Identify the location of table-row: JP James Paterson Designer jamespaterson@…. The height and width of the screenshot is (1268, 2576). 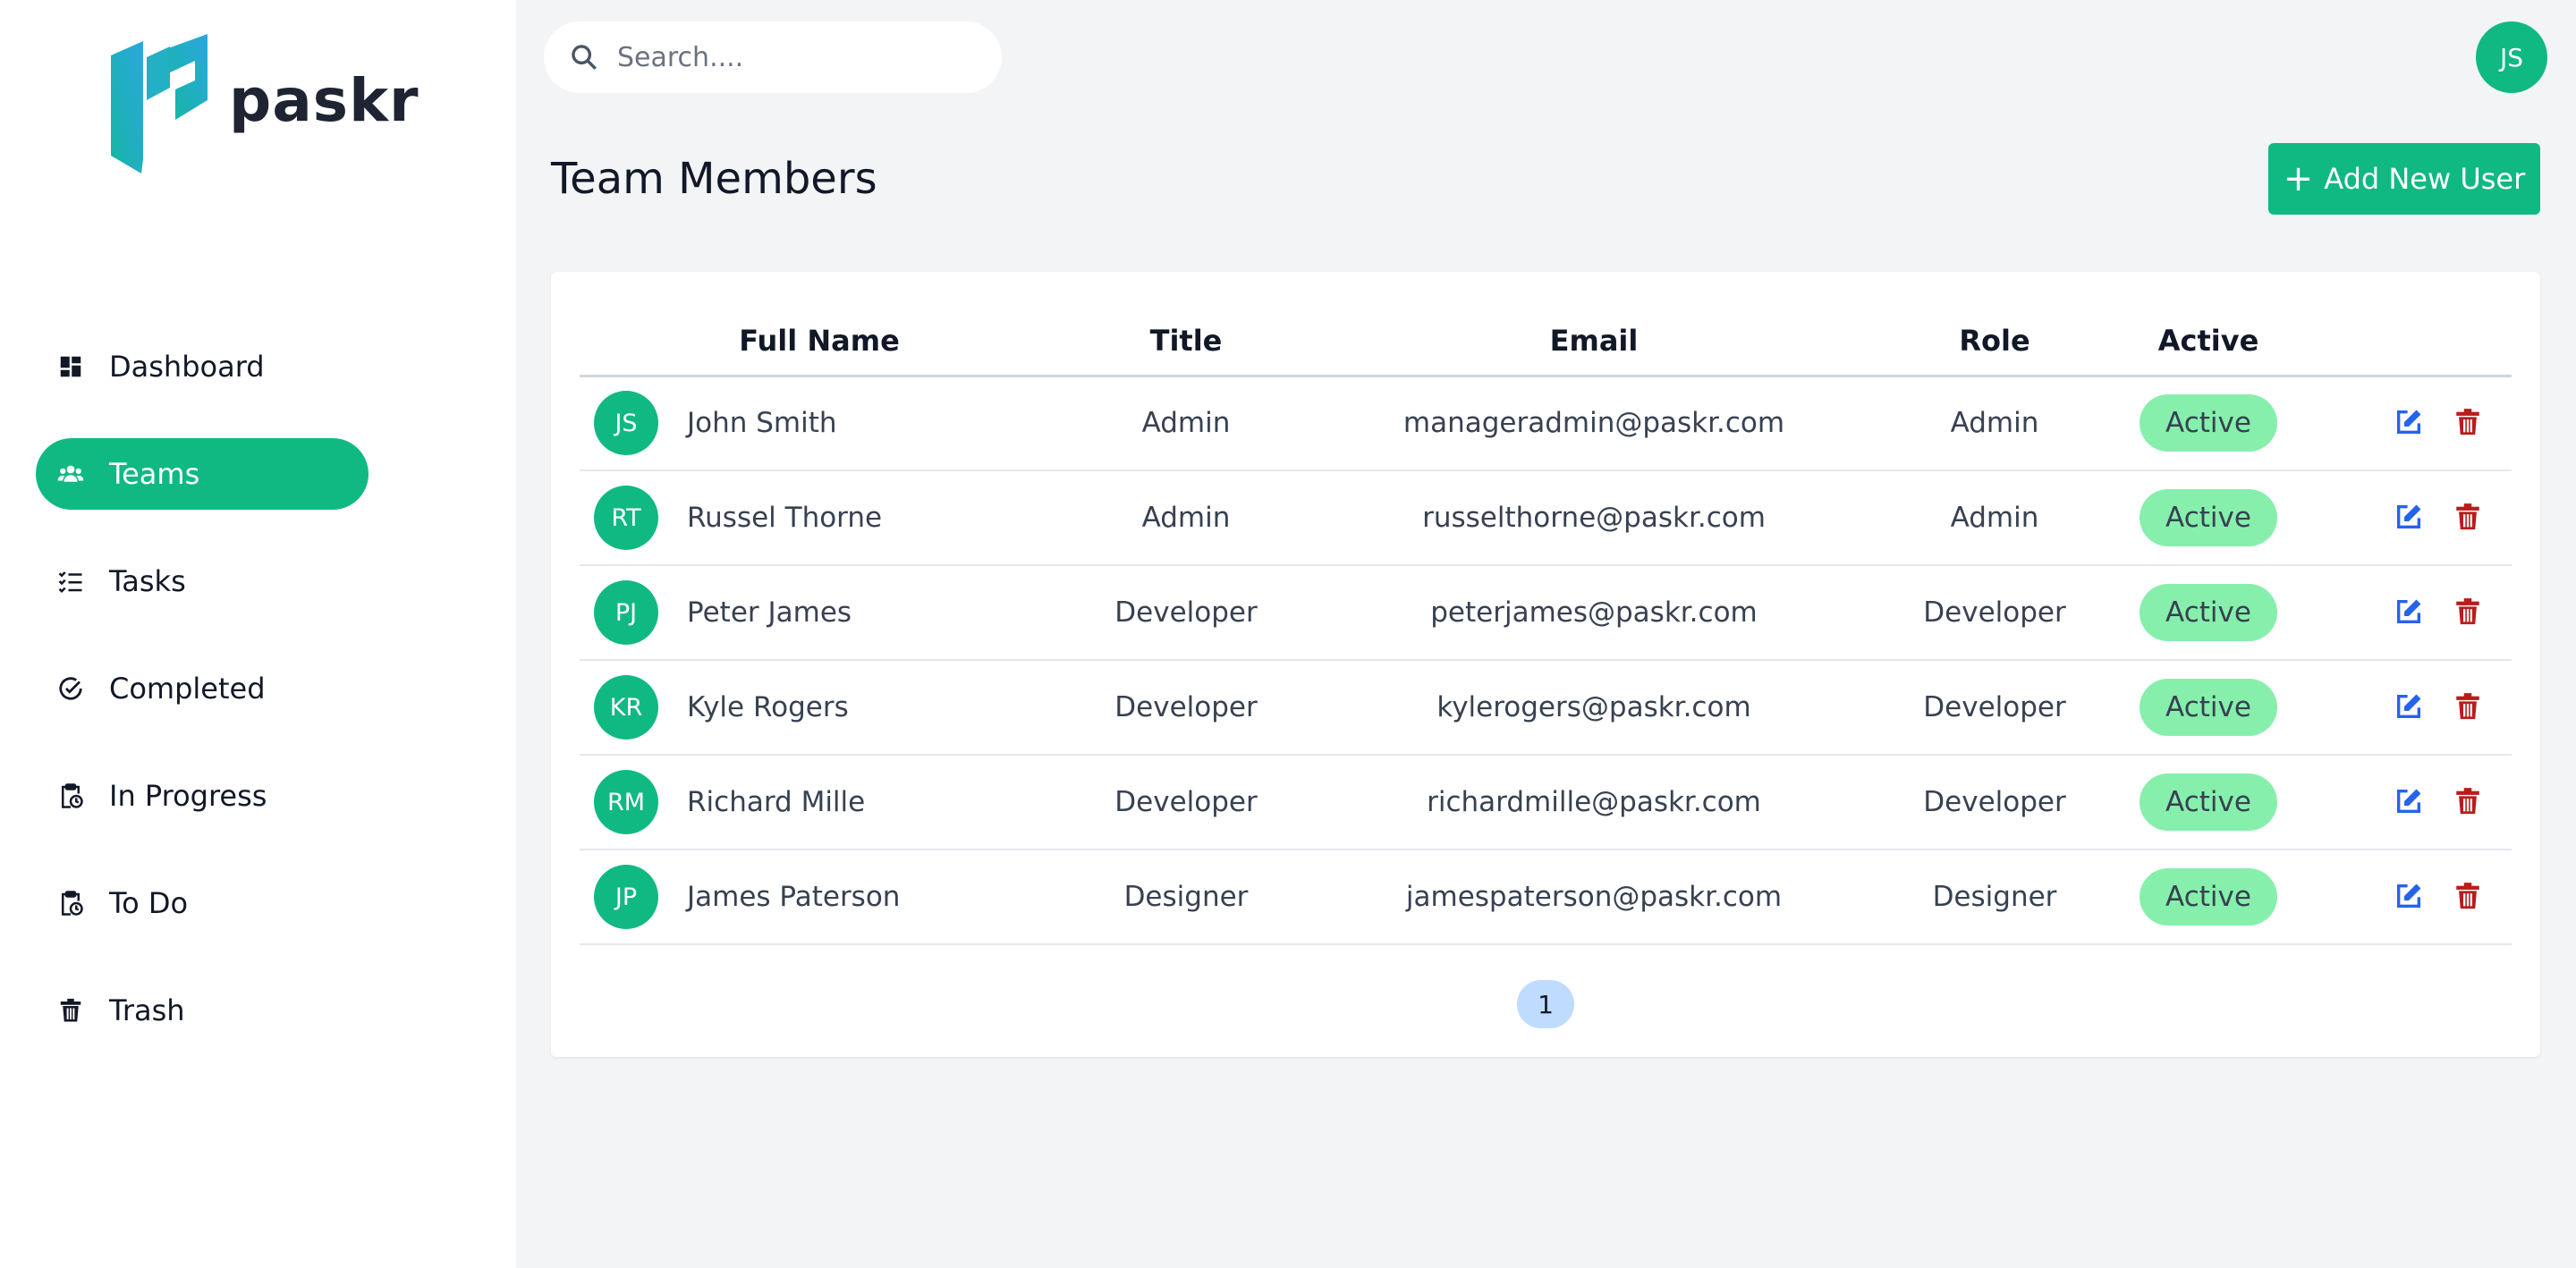
(1546, 897).